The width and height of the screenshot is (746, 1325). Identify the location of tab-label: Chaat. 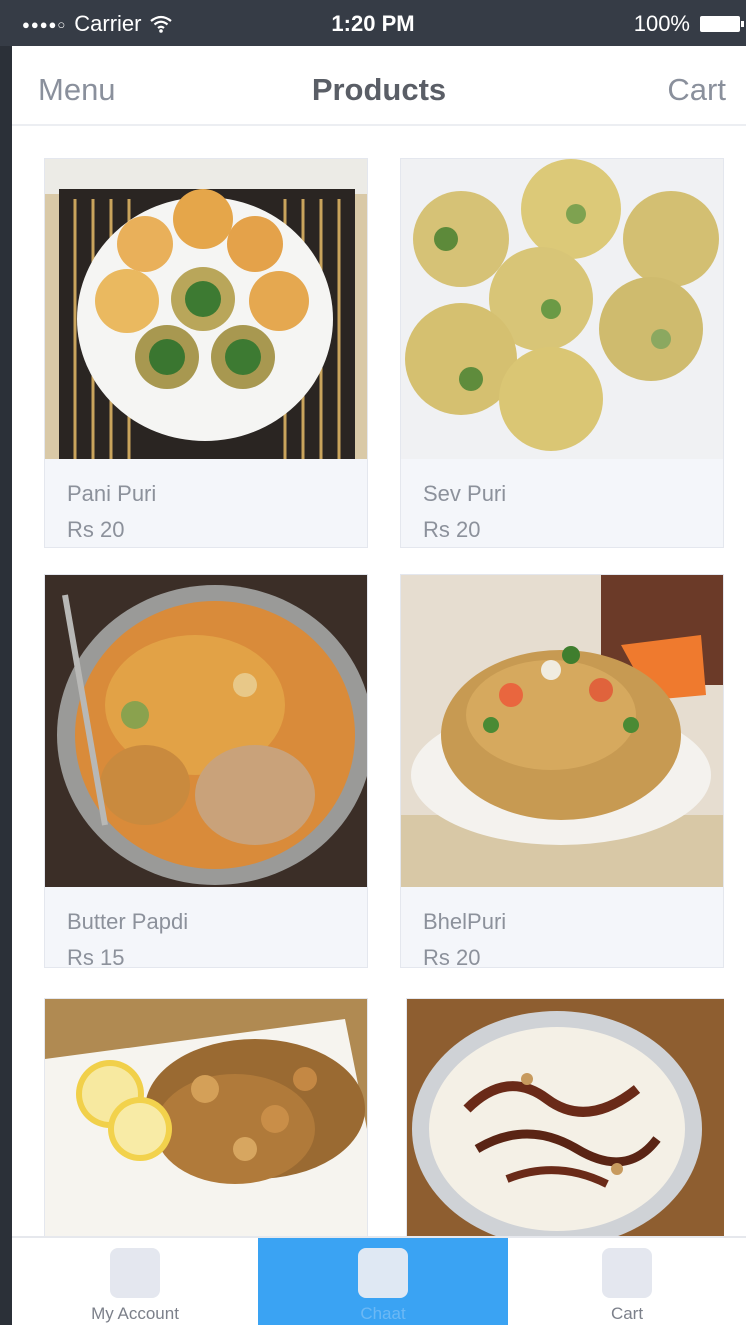
(383, 1313).